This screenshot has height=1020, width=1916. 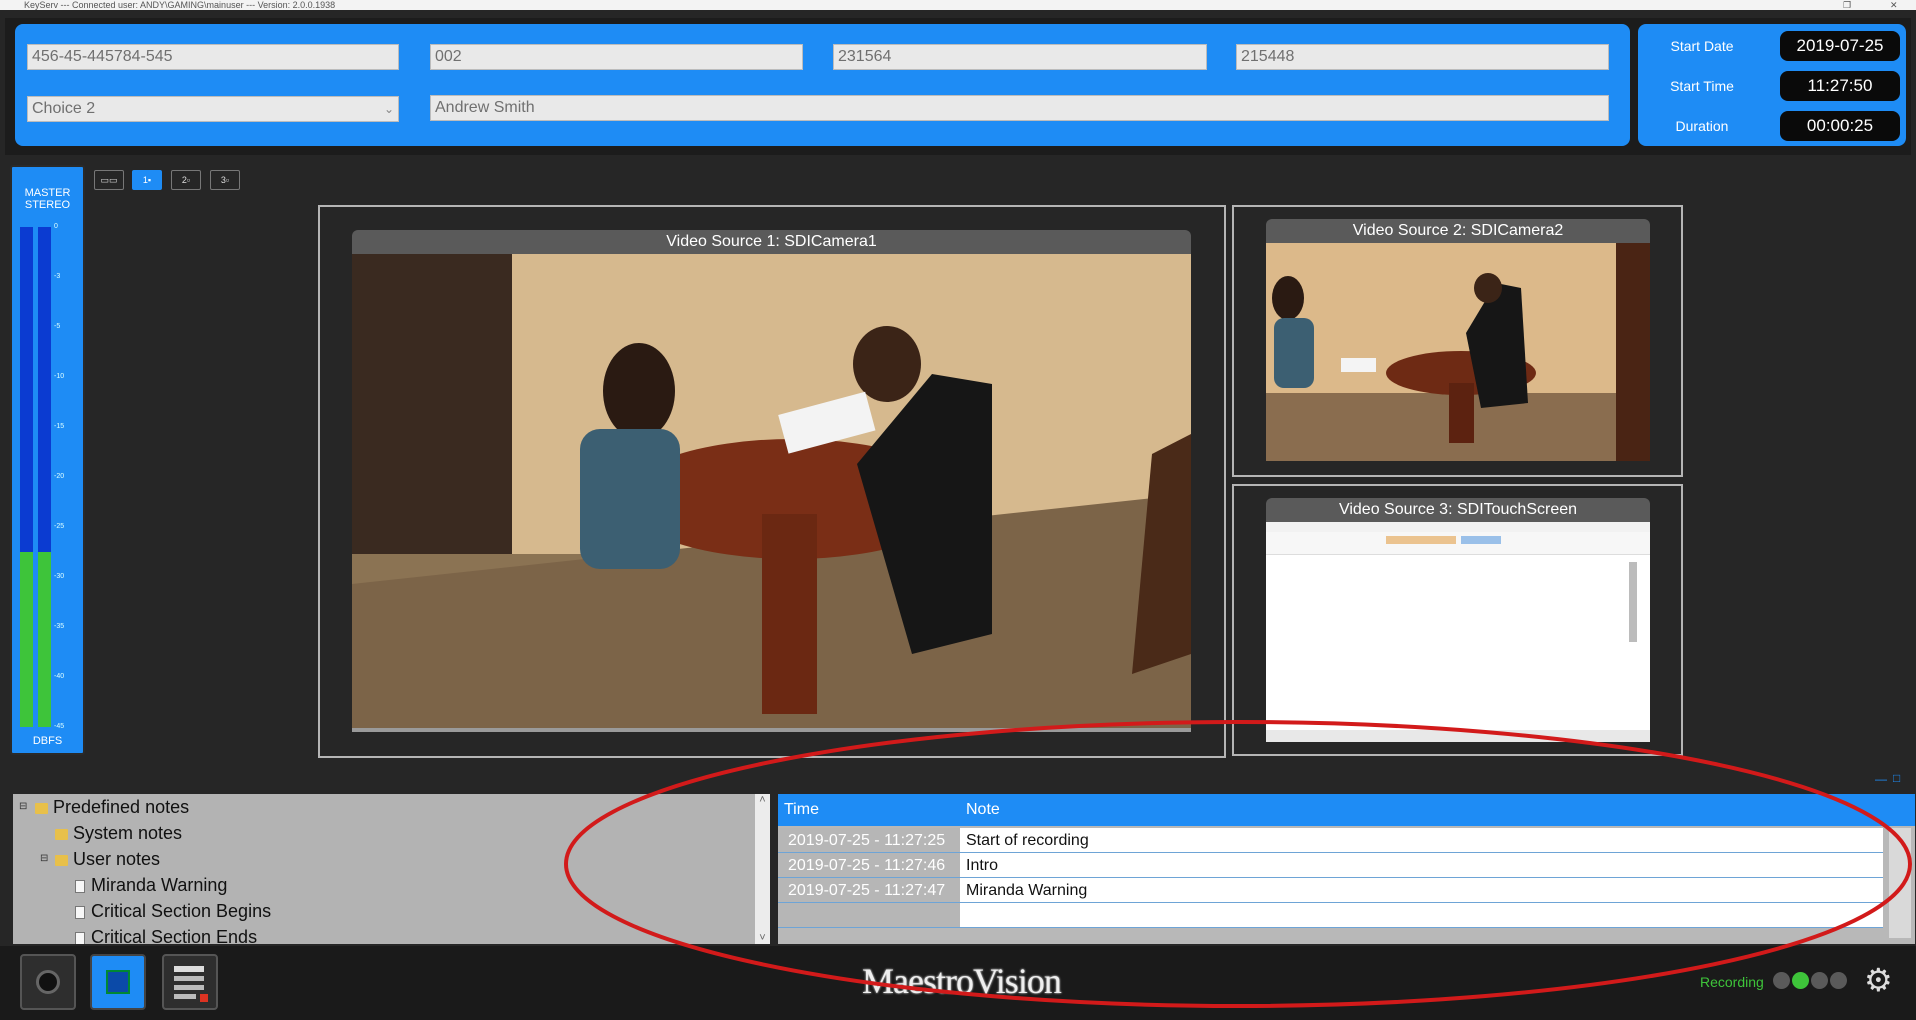 What do you see at coordinates (983, 810) in the screenshot?
I see `note-column-header: Note` at bounding box center [983, 810].